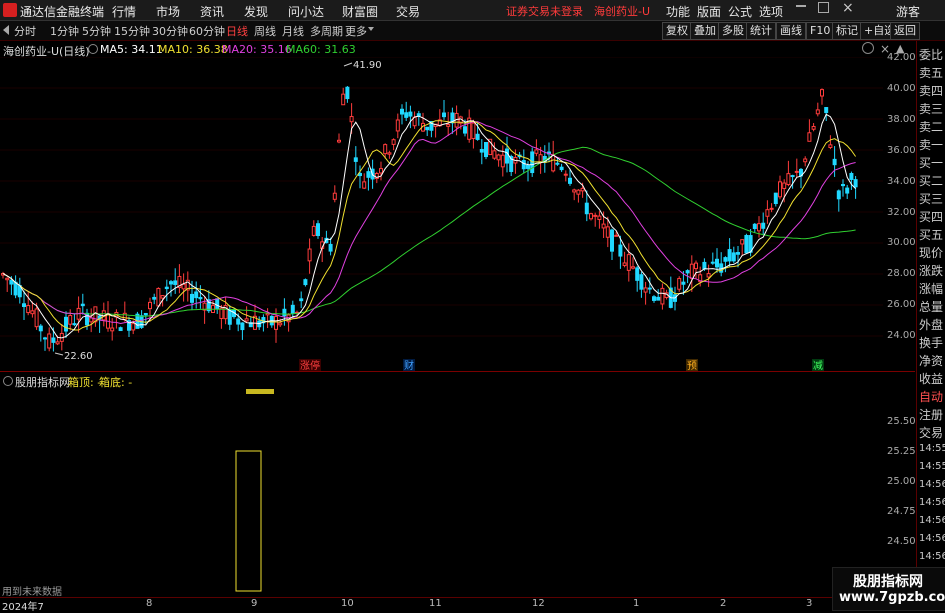  I want to click on menu-banmian: 版面, so click(709, 11).